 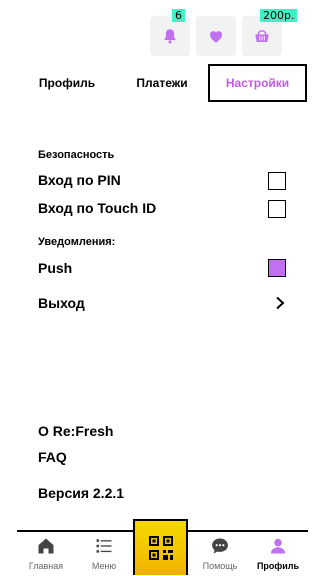 I want to click on version-label: Версия 2.2.1, so click(x=81, y=493).